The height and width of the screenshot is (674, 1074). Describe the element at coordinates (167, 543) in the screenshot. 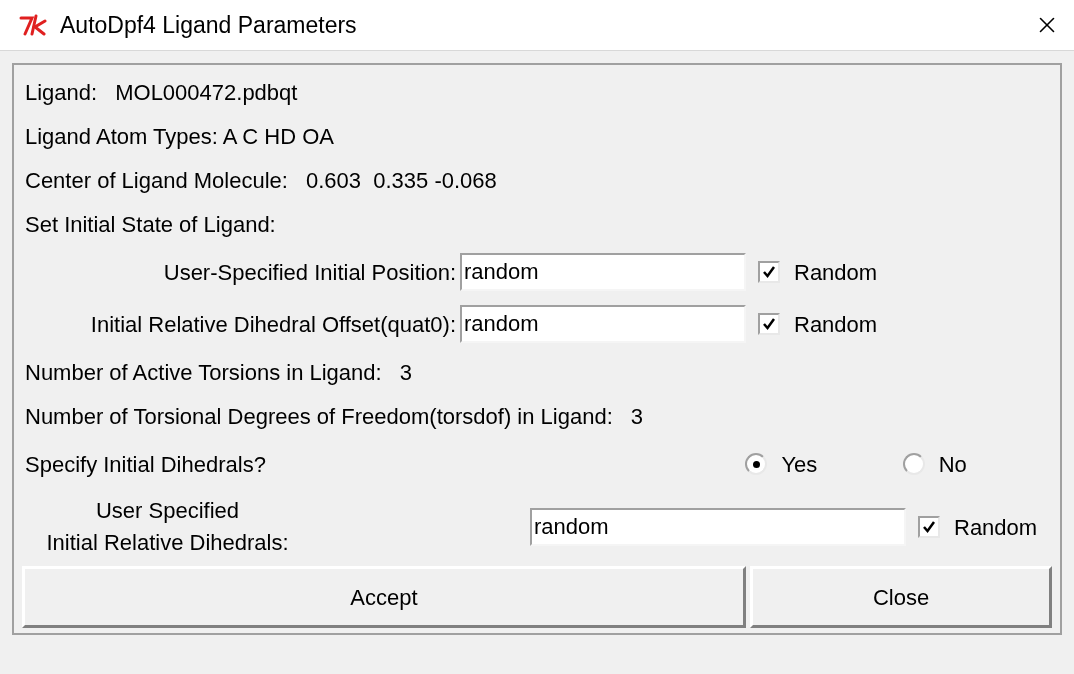

I see `field-label: Initial Relative Dihedrals:` at that location.